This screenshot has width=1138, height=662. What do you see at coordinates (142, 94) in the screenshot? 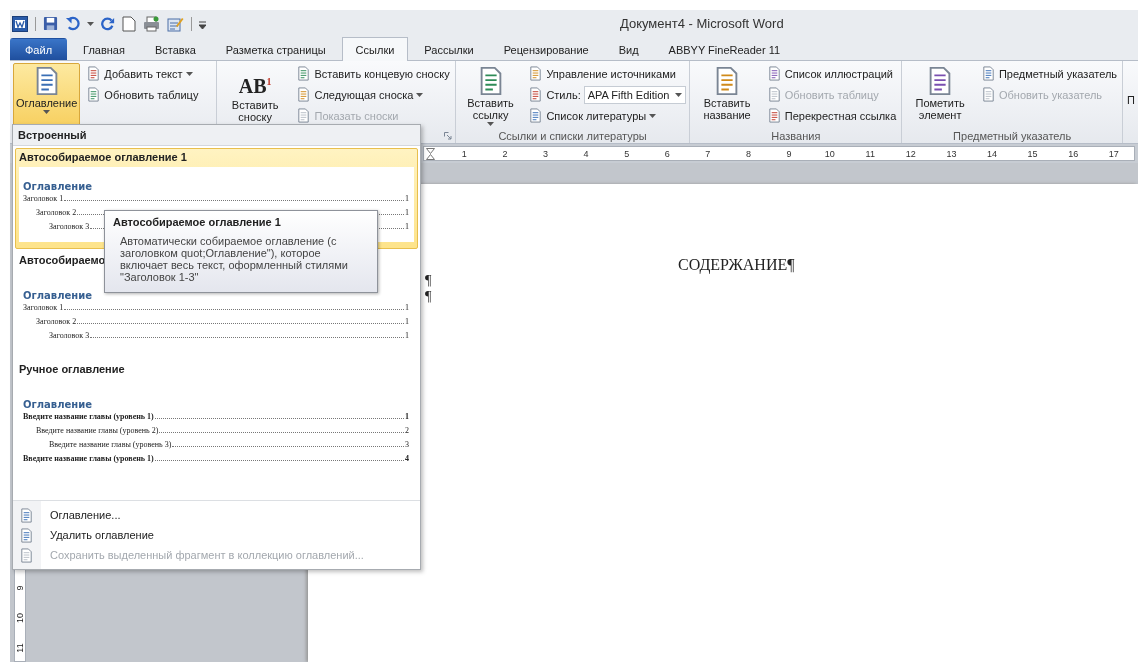
I see `ribbon-button: Обновить таблицу` at bounding box center [142, 94].